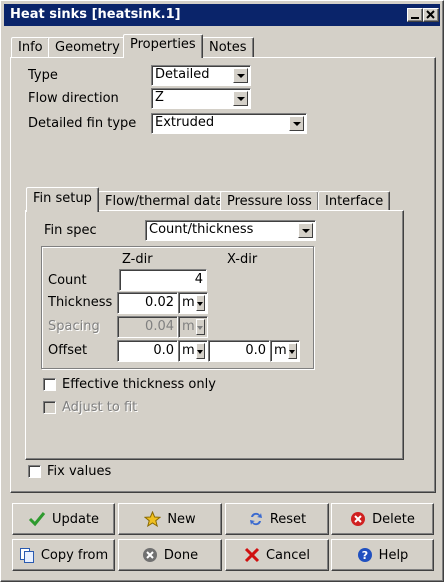  What do you see at coordinates (147, 351) in the screenshot?
I see `offset-z-input: 0.0` at bounding box center [147, 351].